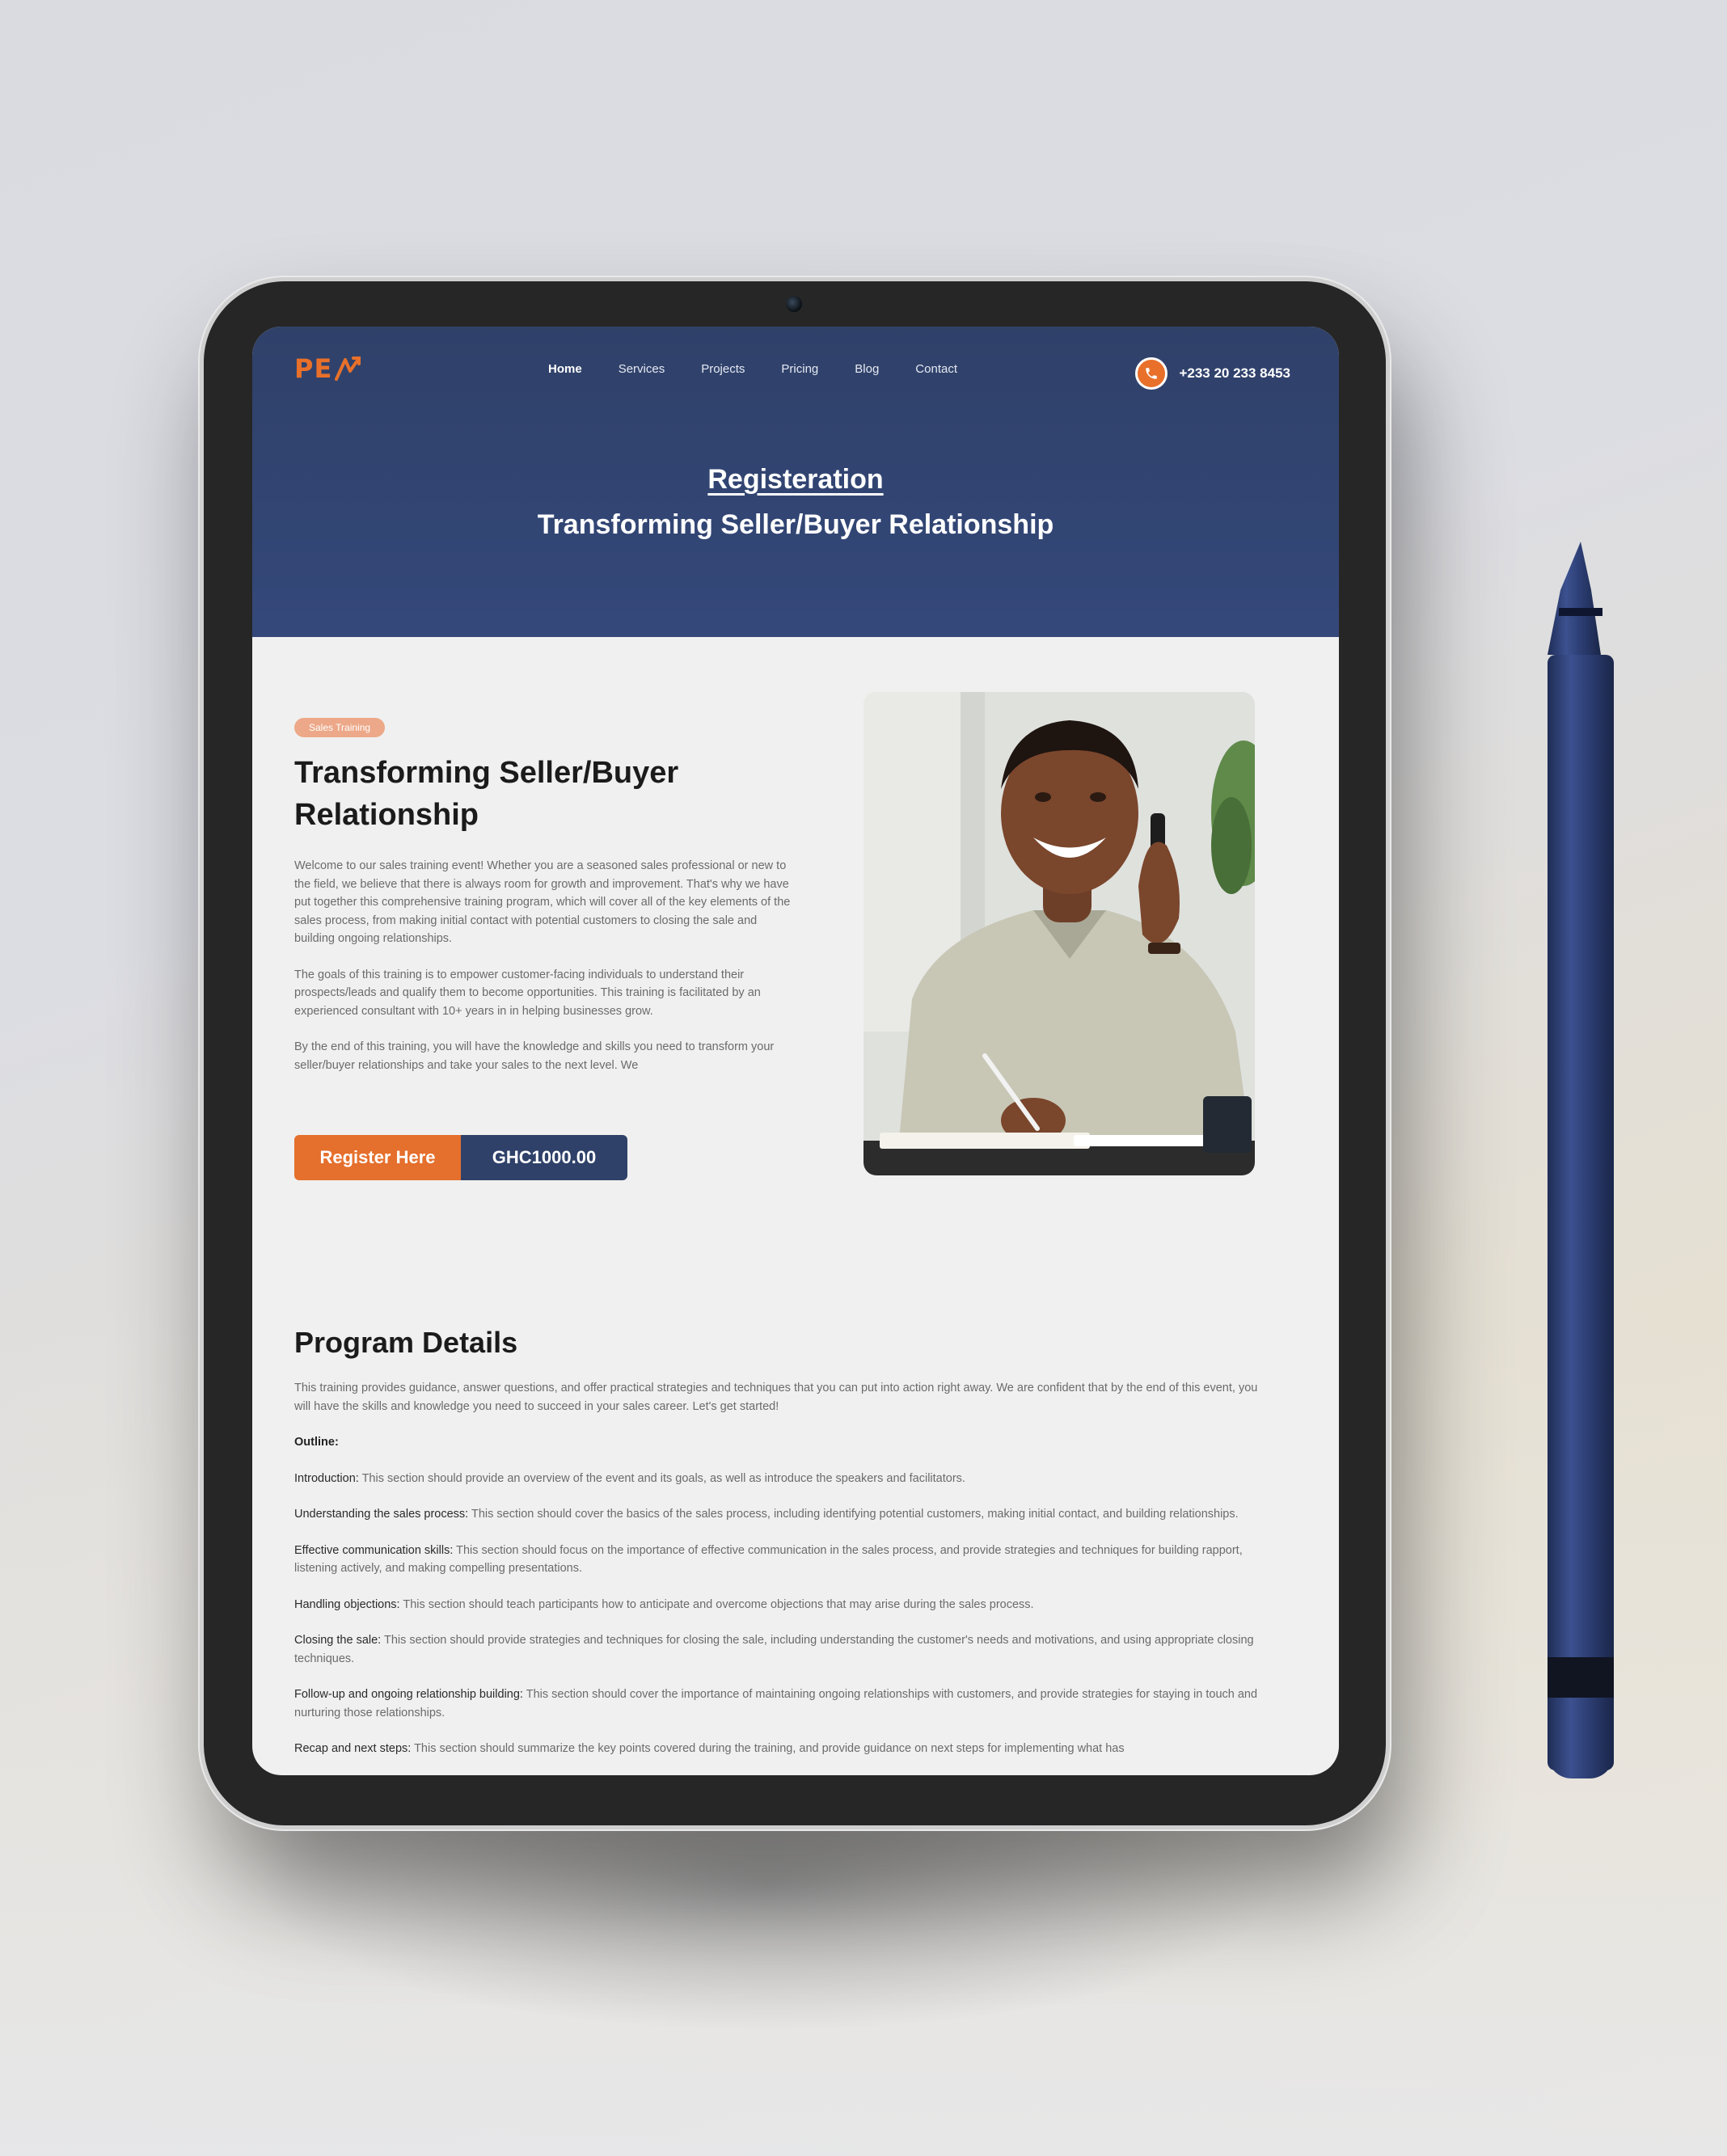  Describe the element at coordinates (377, 1158) in the screenshot. I see `register-button: Register Here` at that location.